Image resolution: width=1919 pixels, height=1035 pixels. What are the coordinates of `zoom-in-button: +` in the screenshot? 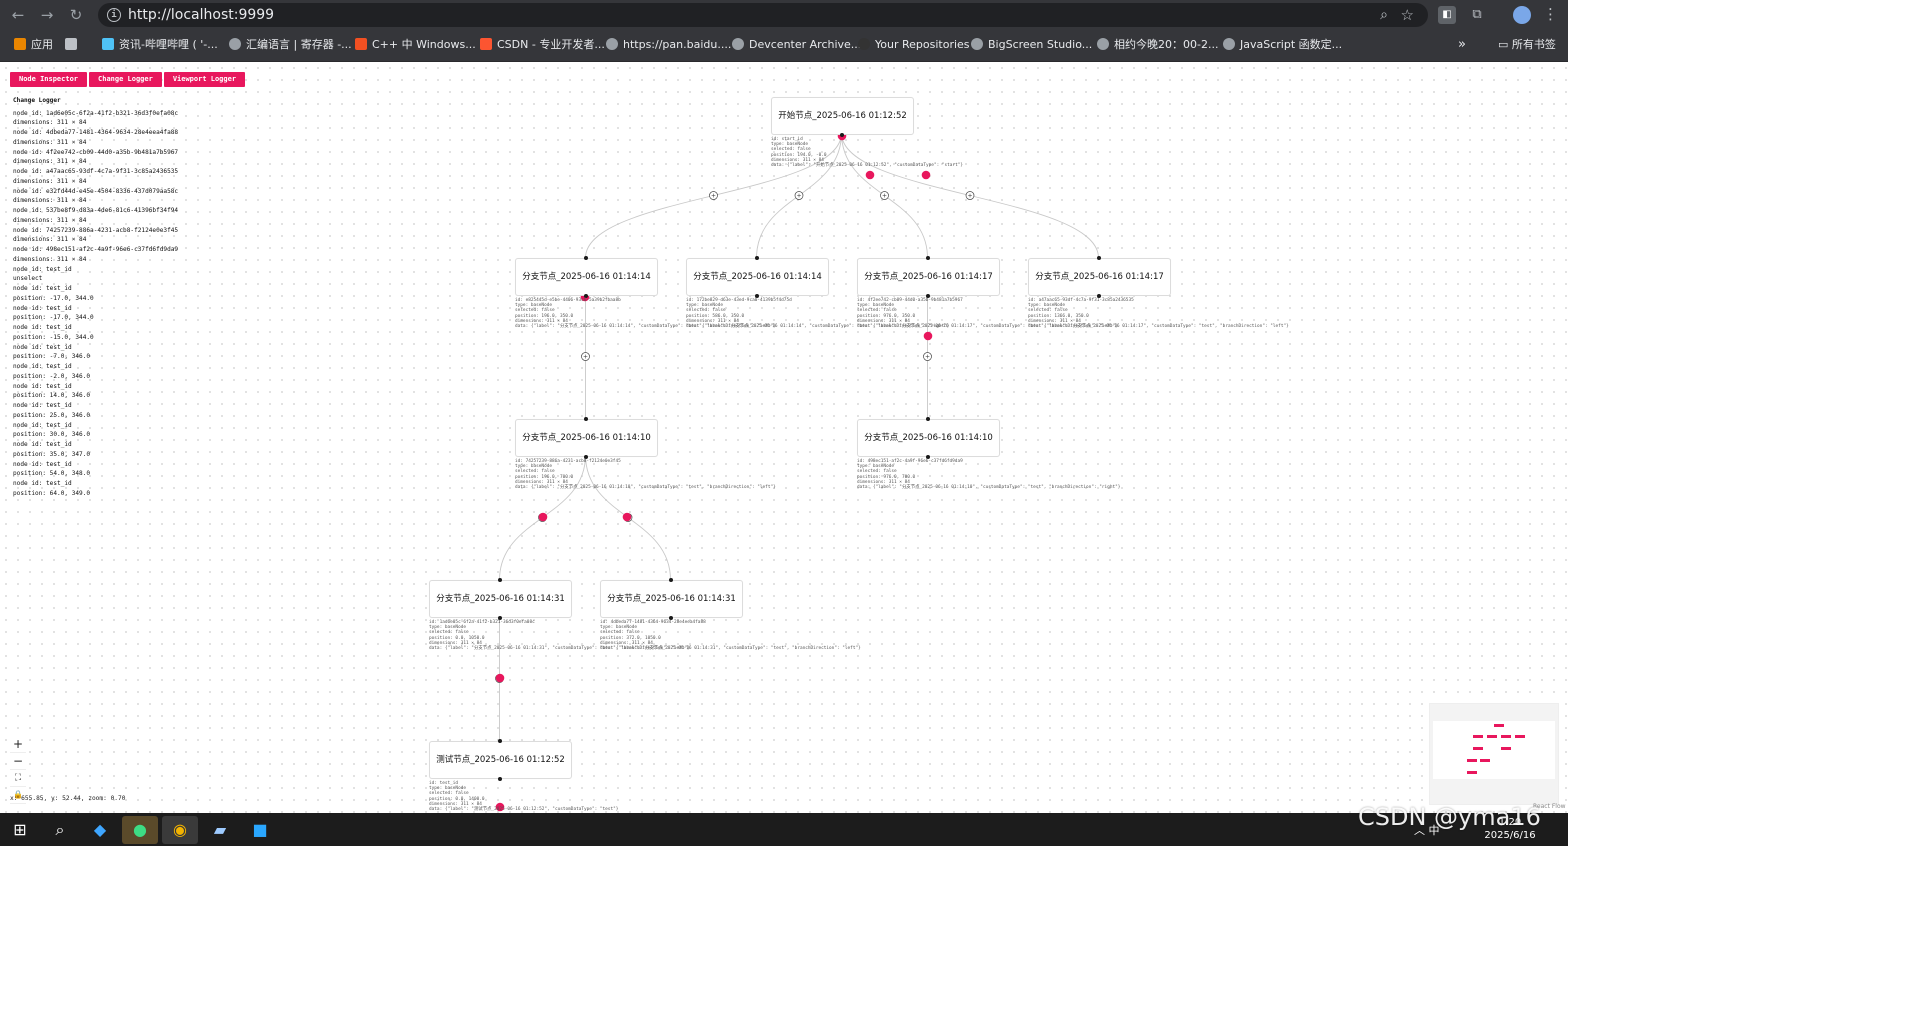 It's located at (18, 744).